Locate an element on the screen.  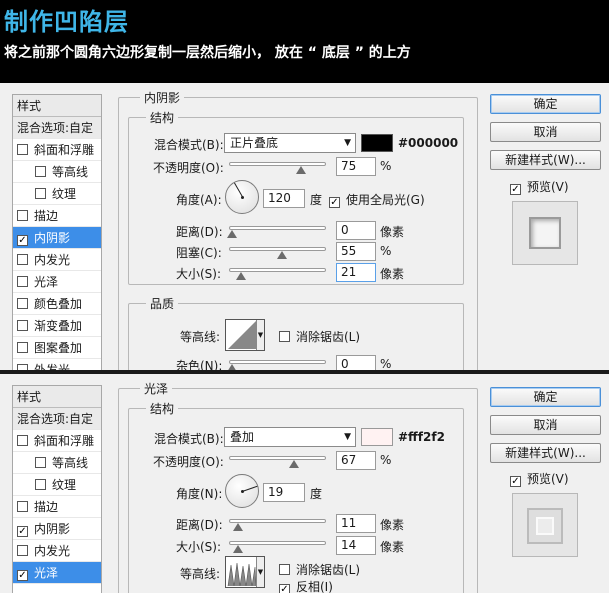
noise-slider is located at coordinates (276, 365).